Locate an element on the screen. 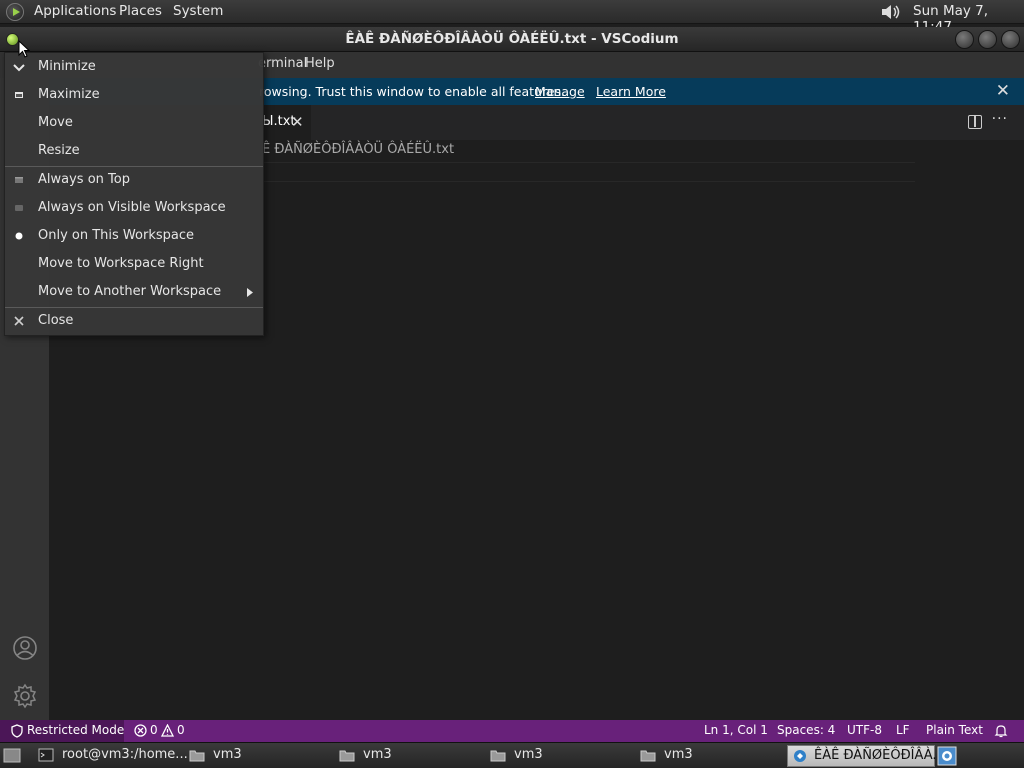 The image size is (1024, 768). menu-item-always-on-visible-workspace: Always on Visible Workspace is located at coordinates (134, 208).